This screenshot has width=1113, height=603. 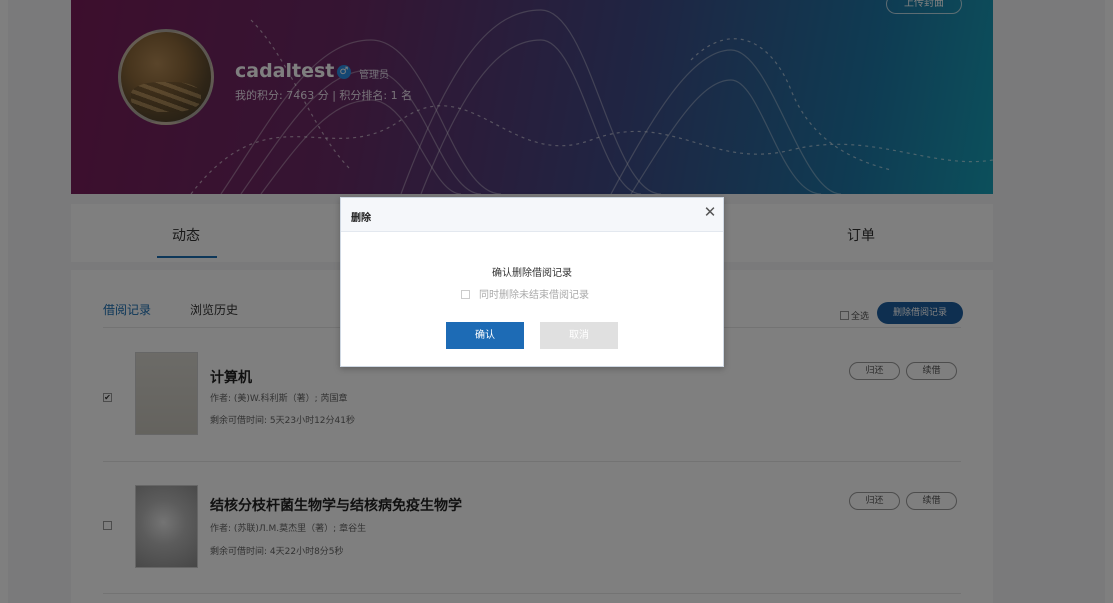 I want to click on close-icon: ✕, so click(x=710, y=212).